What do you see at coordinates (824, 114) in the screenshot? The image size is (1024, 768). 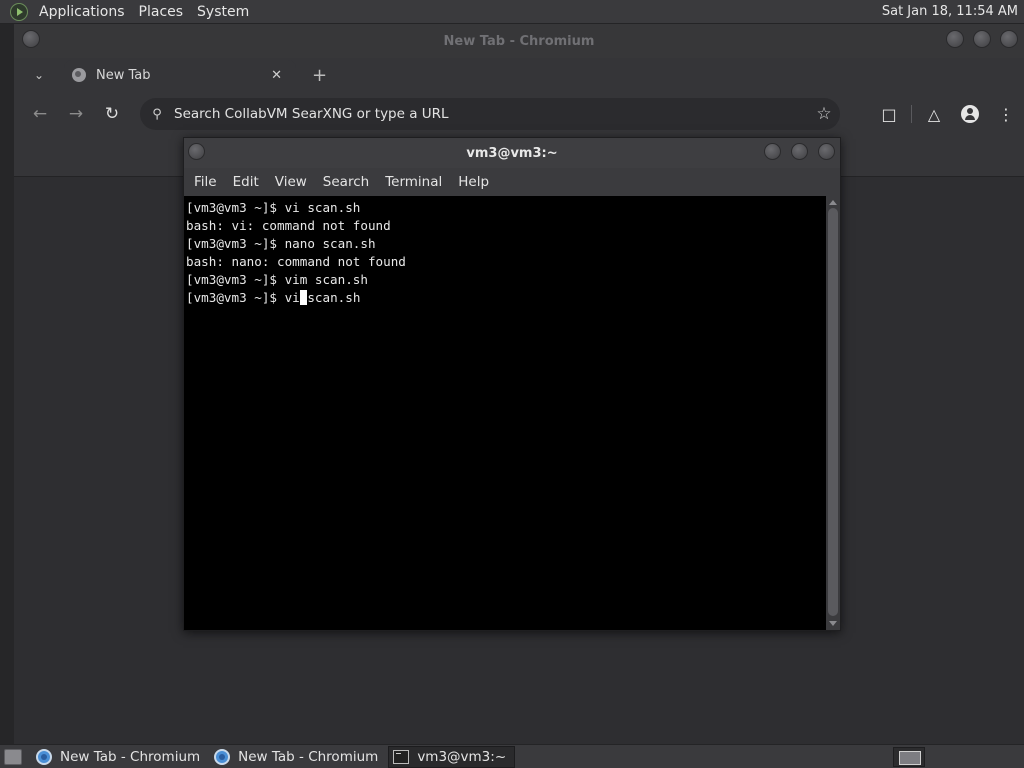 I see `bookmark-star-icon: ☆` at bounding box center [824, 114].